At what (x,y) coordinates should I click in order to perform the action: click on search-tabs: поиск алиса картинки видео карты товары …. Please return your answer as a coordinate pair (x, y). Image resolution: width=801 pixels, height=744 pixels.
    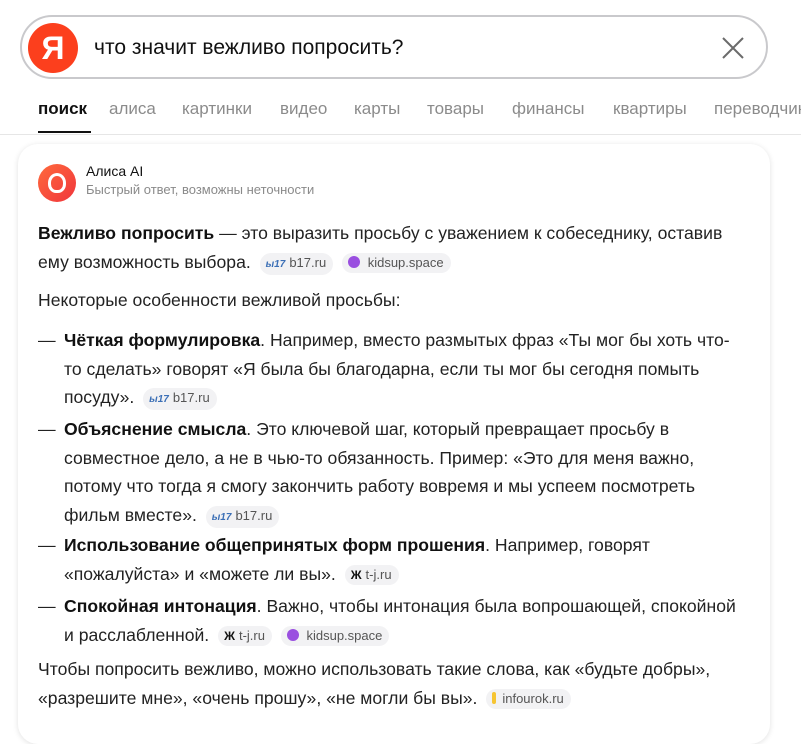
    Looking at the image, I should click on (400, 115).